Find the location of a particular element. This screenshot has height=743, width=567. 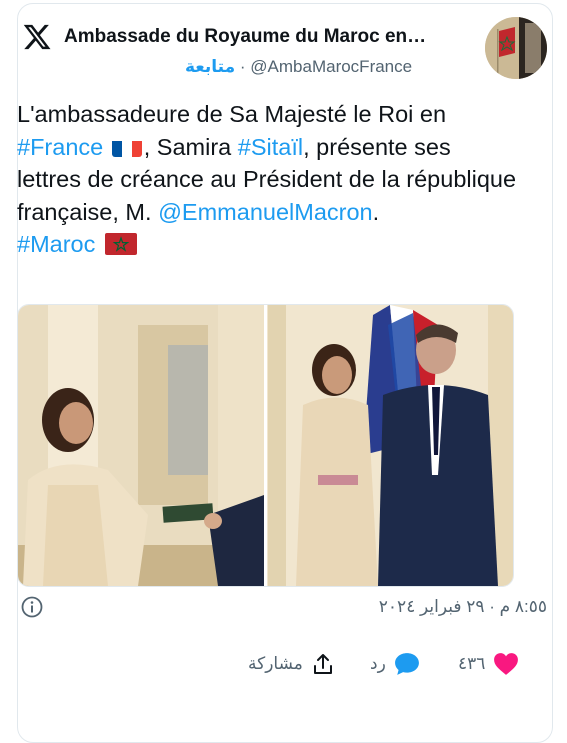

info-icon is located at coordinates (32, 607).